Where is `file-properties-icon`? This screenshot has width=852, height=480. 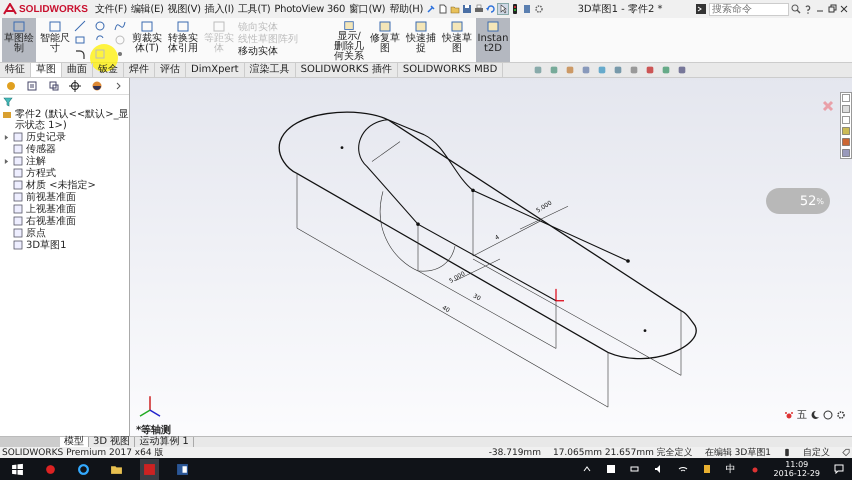 file-properties-icon is located at coordinates (527, 9).